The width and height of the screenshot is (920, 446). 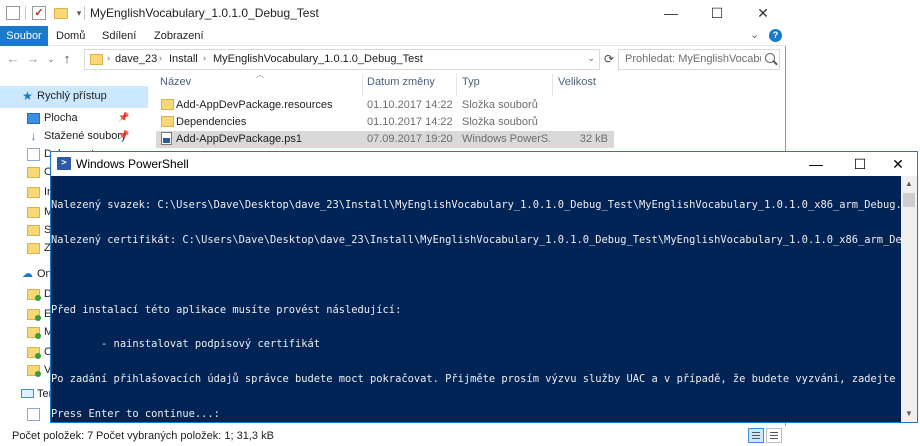 I want to click on refresh-icon: ⟳, so click(x=609, y=59).